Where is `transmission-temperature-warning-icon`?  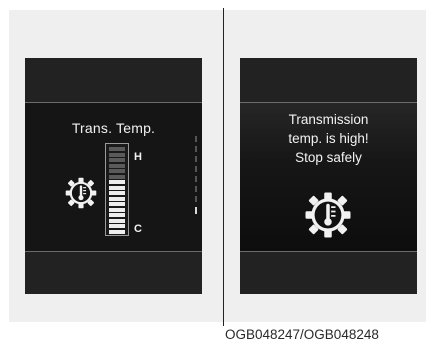
transmission-temperature-warning-icon is located at coordinates (328, 215).